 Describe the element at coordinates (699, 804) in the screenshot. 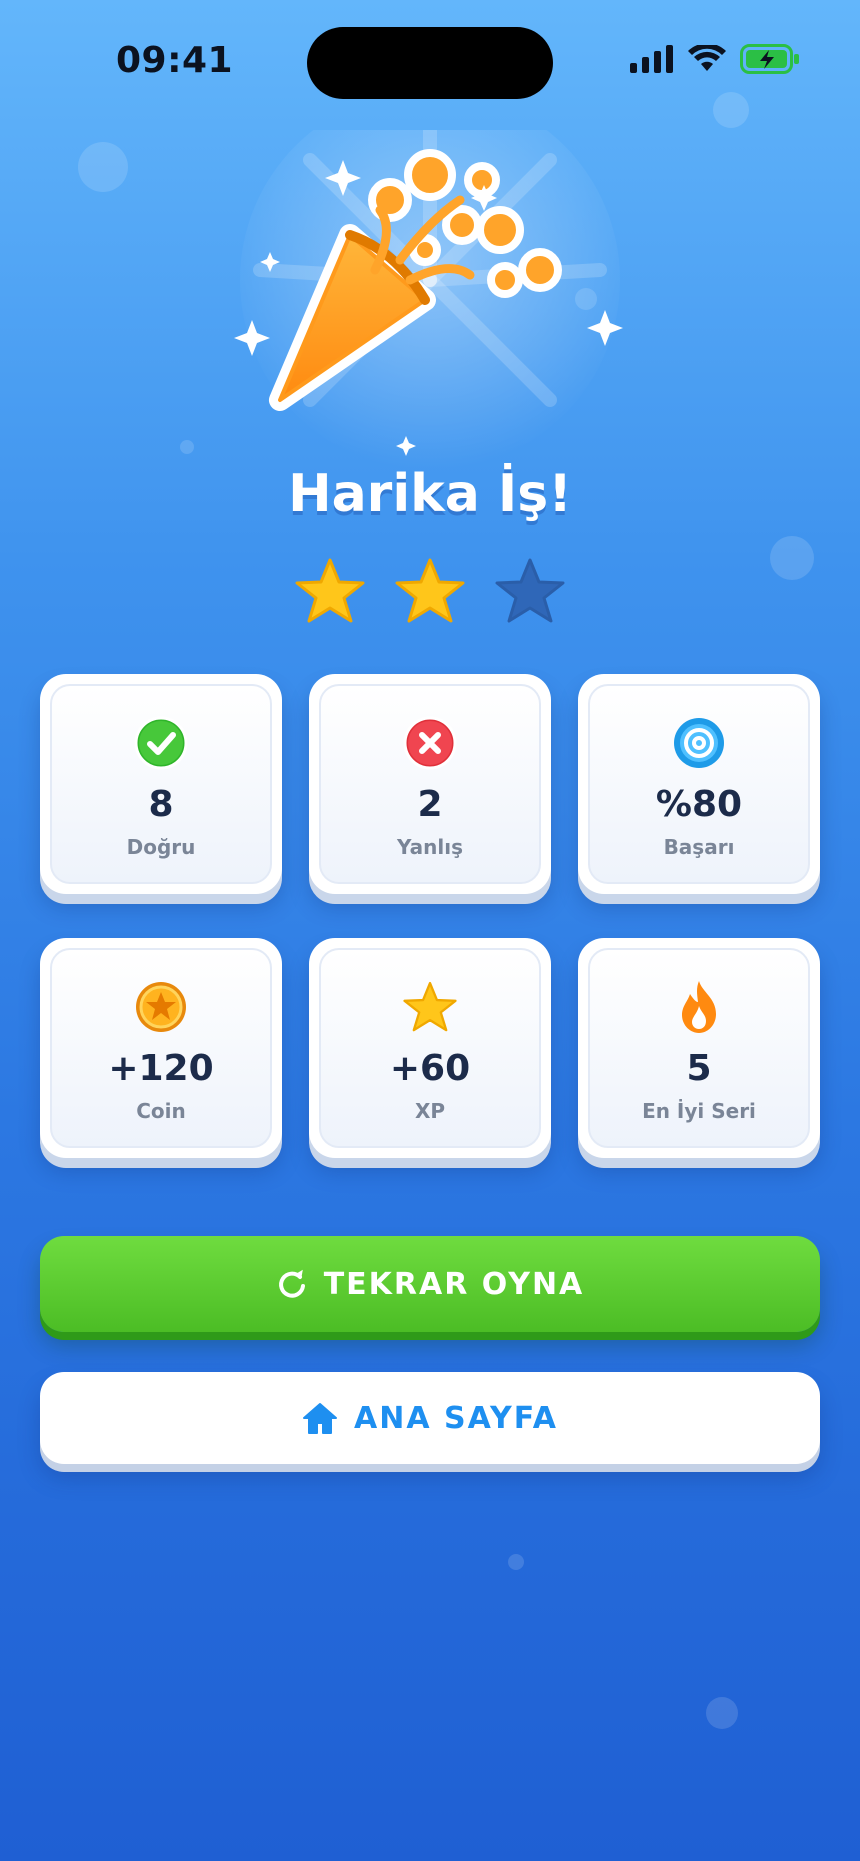

I see `stat-value: %80` at that location.